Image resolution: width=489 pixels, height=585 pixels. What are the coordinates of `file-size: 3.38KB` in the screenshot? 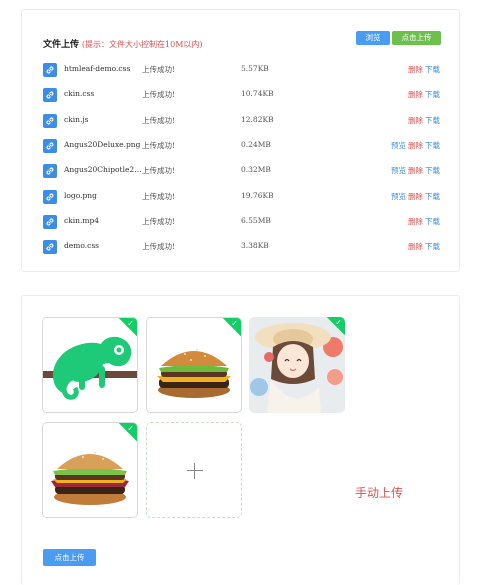 It's located at (255, 246).